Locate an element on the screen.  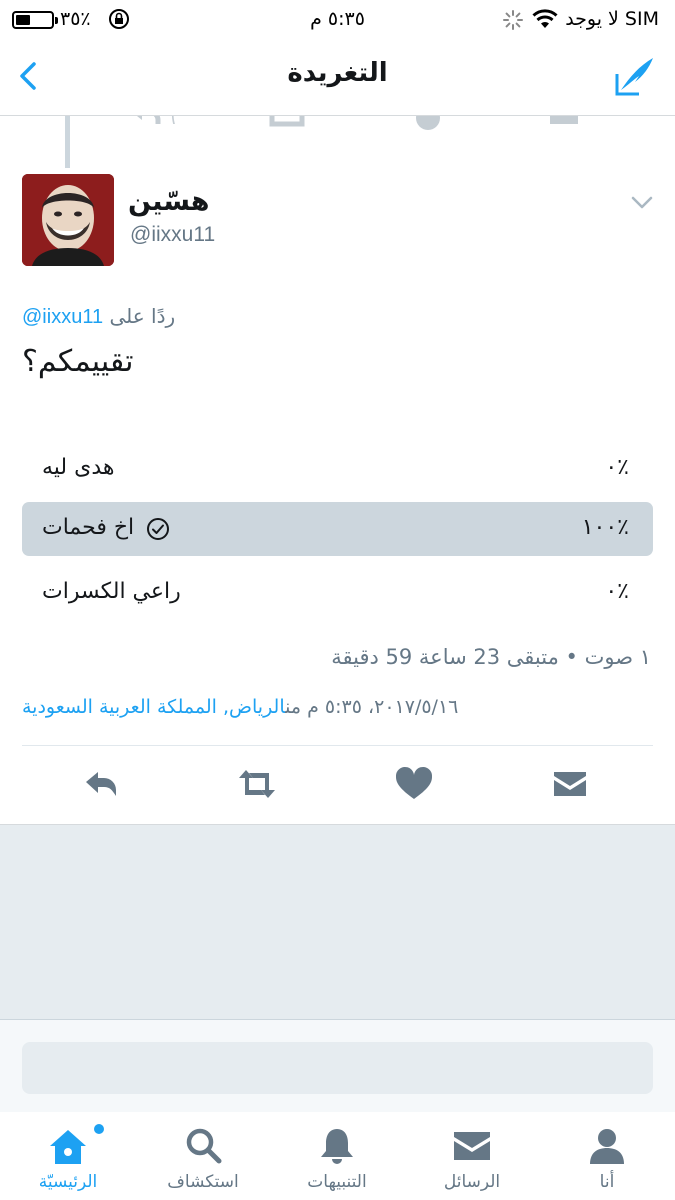
tab-explore: استكشاف is located at coordinates (203, 1156).